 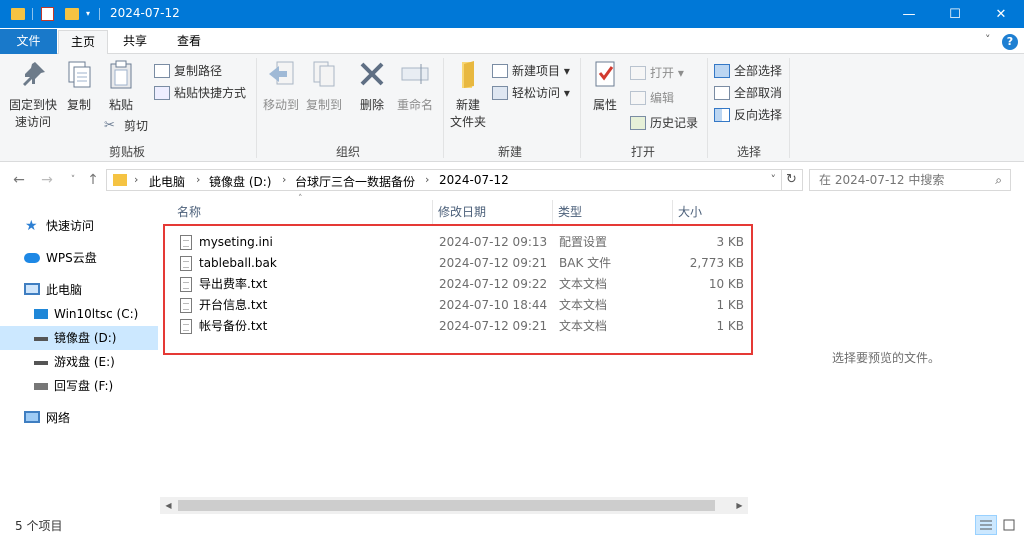 I want to click on tab-home: 主页, so click(x=83, y=42).